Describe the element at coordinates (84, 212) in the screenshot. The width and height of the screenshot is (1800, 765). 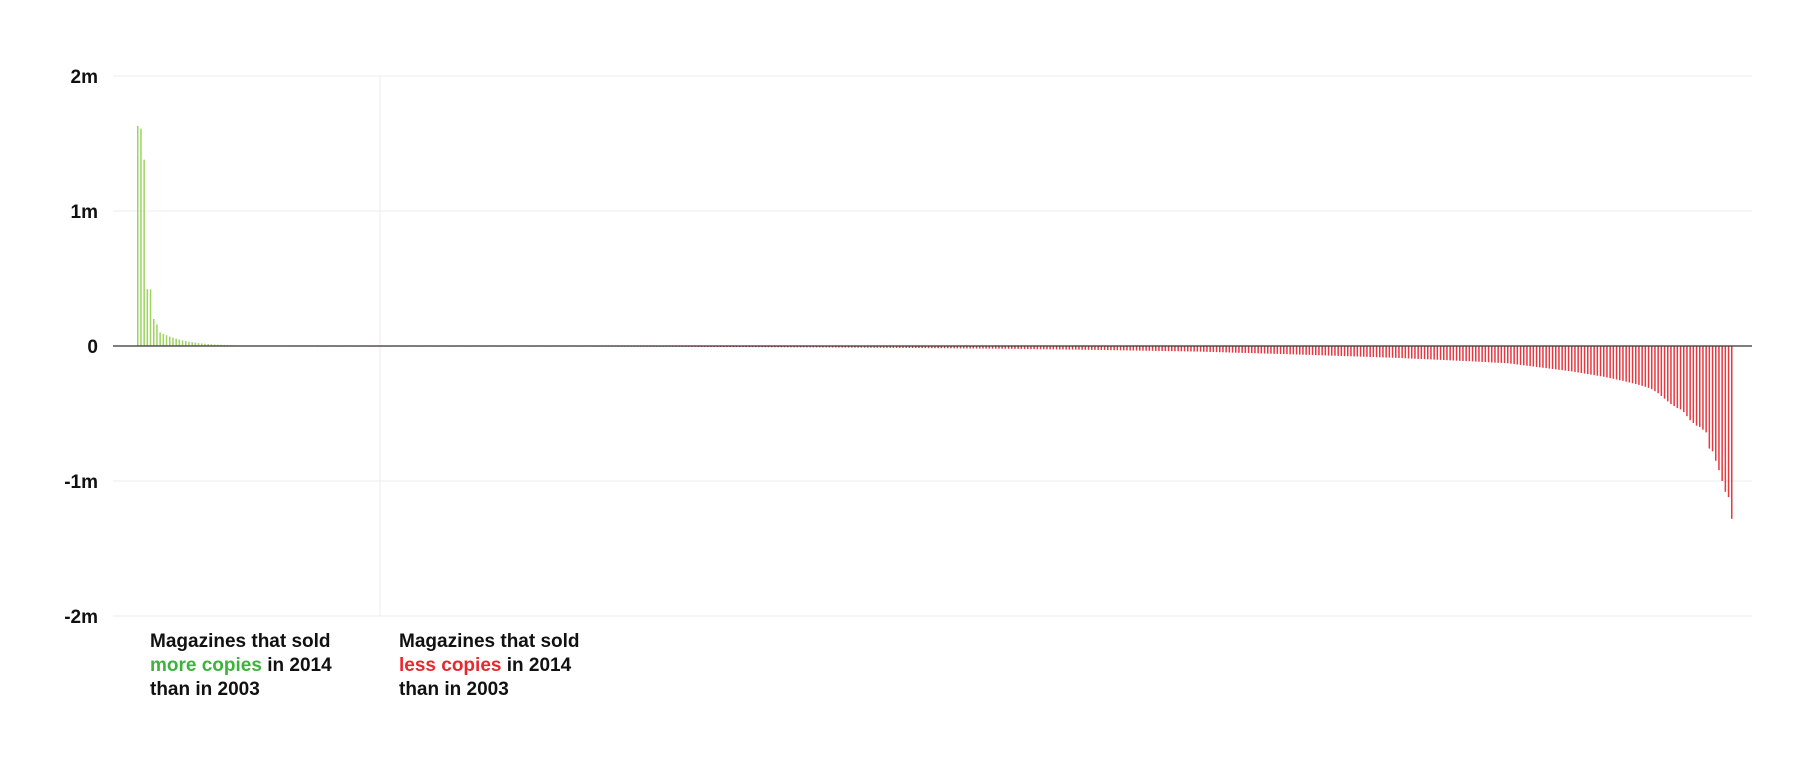
I see `y-tick-label: 1m` at that location.